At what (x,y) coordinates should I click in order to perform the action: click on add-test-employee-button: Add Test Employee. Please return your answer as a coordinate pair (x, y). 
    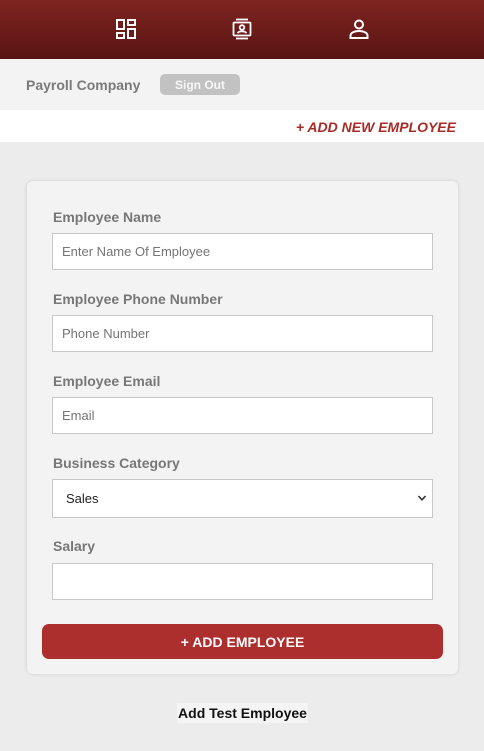
    Looking at the image, I should click on (242, 713).